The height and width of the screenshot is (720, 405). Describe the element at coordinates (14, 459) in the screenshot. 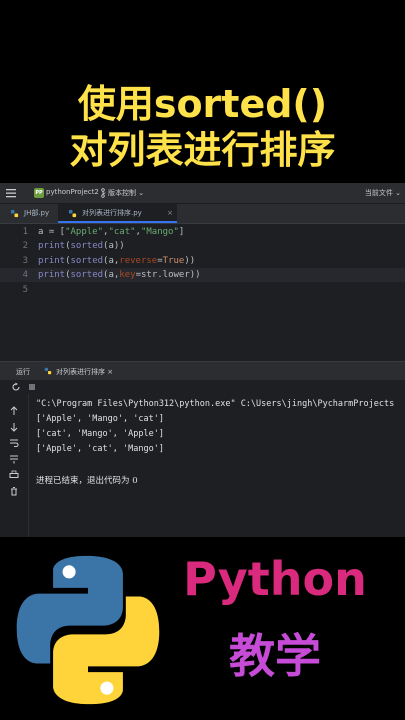

I see `scroll-end-icon` at that location.